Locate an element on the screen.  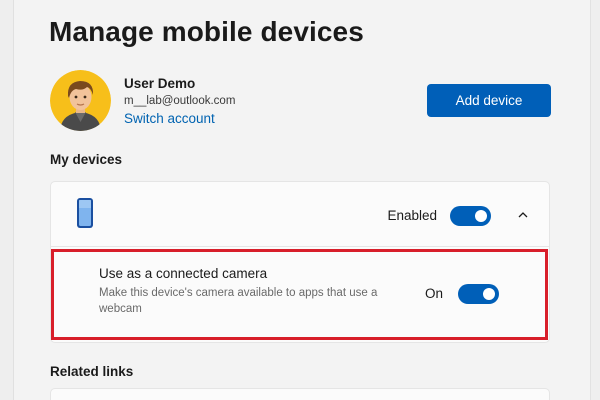
my-devices-heading: My devices is located at coordinates (86, 159).